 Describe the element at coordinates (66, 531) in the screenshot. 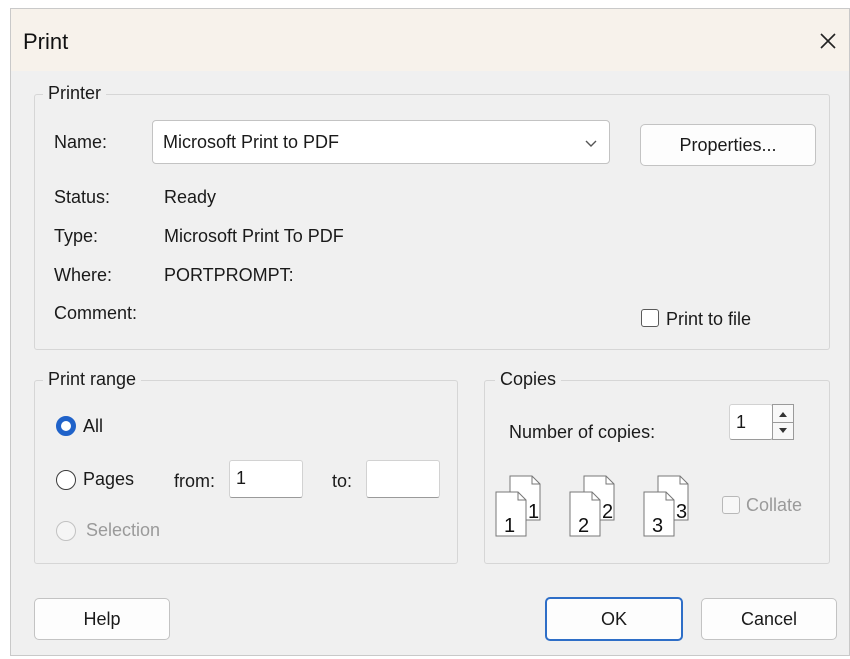

I see `radio-selection` at that location.